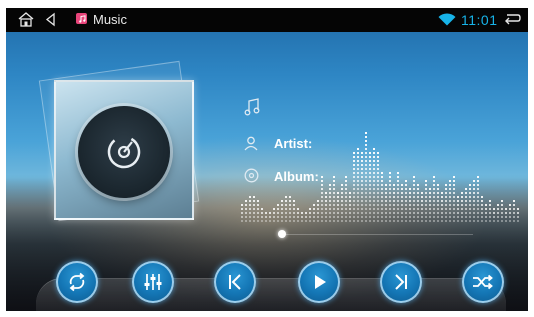 The width and height of the screenshot is (534, 317). What do you see at coordinates (282, 234) in the screenshot?
I see `progress-thumb` at bounding box center [282, 234].